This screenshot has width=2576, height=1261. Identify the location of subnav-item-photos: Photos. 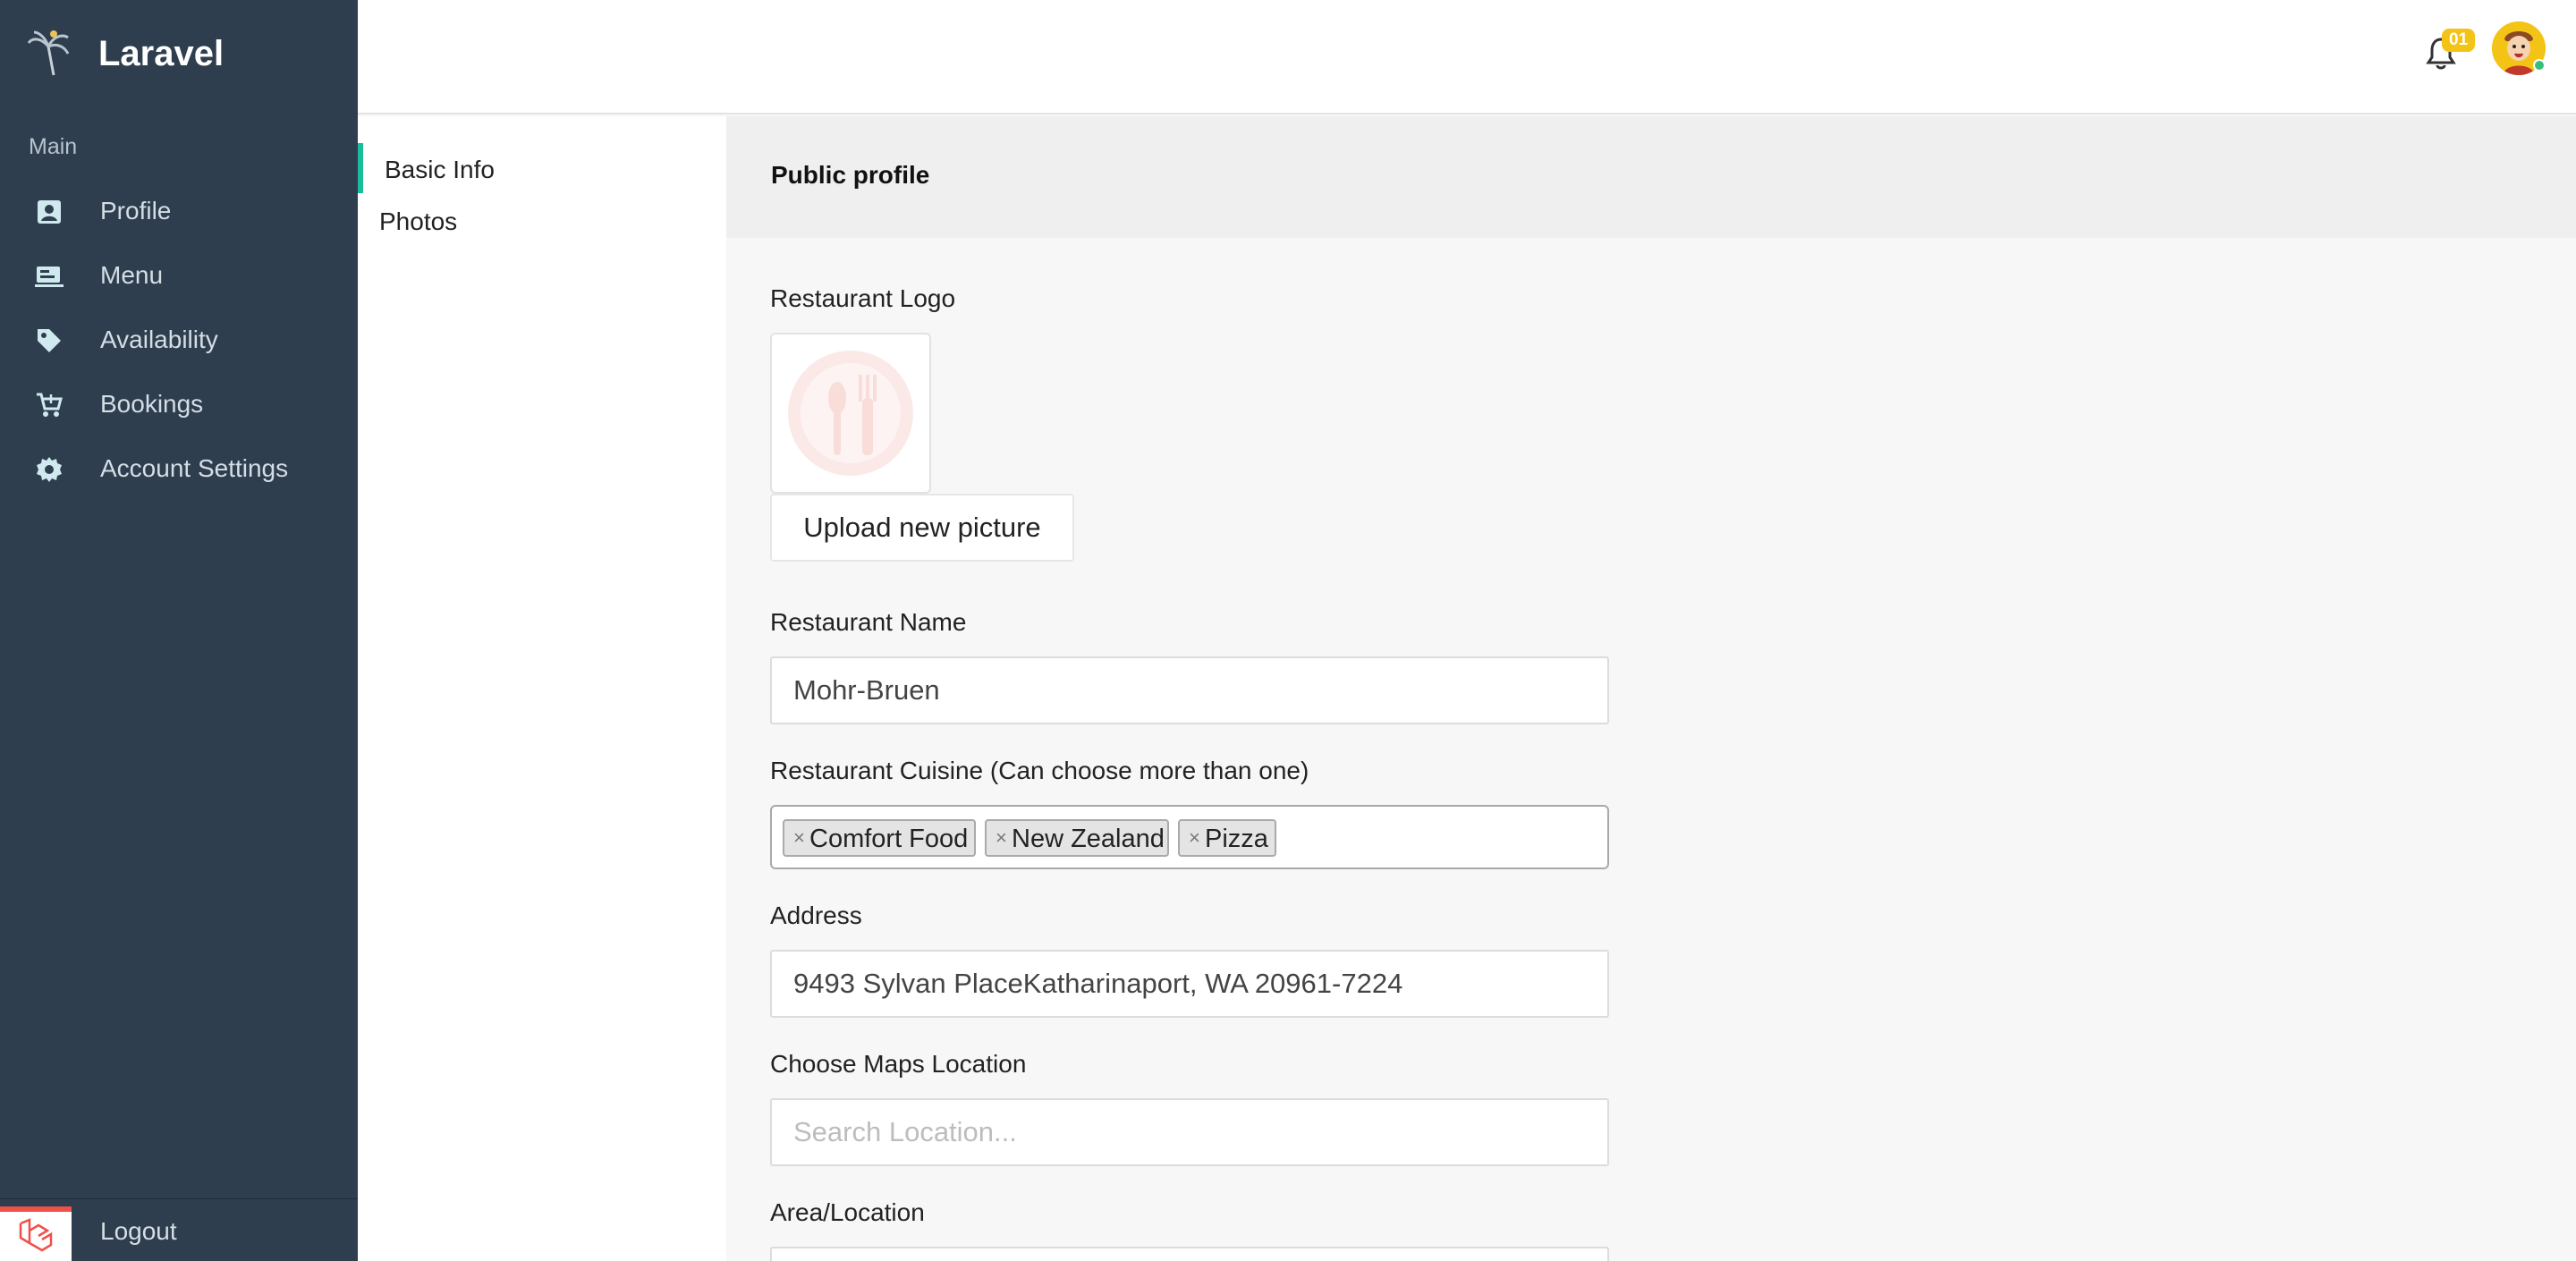
(542, 220).